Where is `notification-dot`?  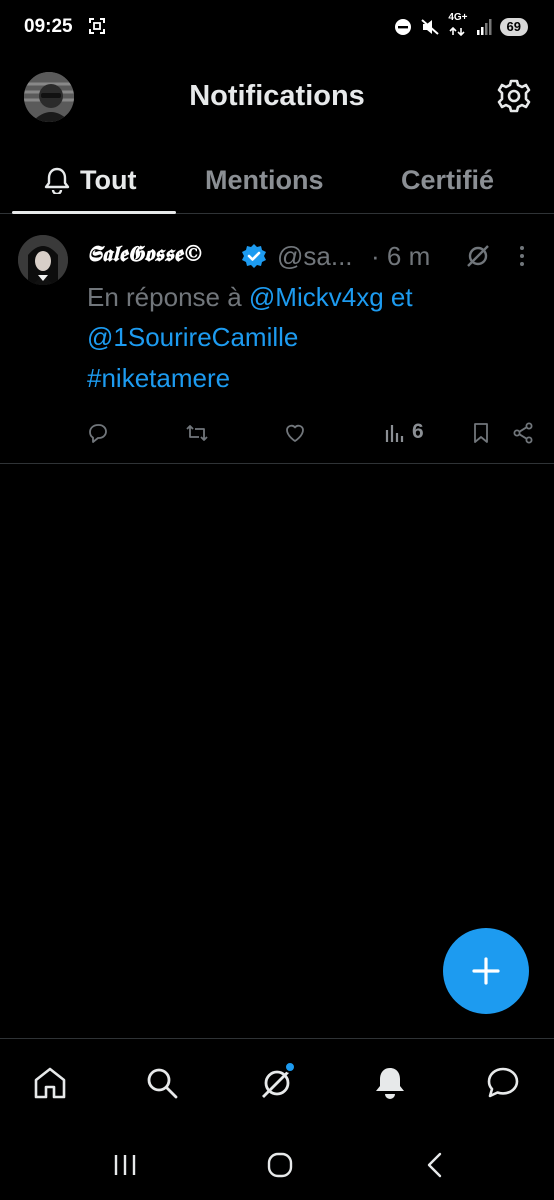 notification-dot is located at coordinates (290, 1067).